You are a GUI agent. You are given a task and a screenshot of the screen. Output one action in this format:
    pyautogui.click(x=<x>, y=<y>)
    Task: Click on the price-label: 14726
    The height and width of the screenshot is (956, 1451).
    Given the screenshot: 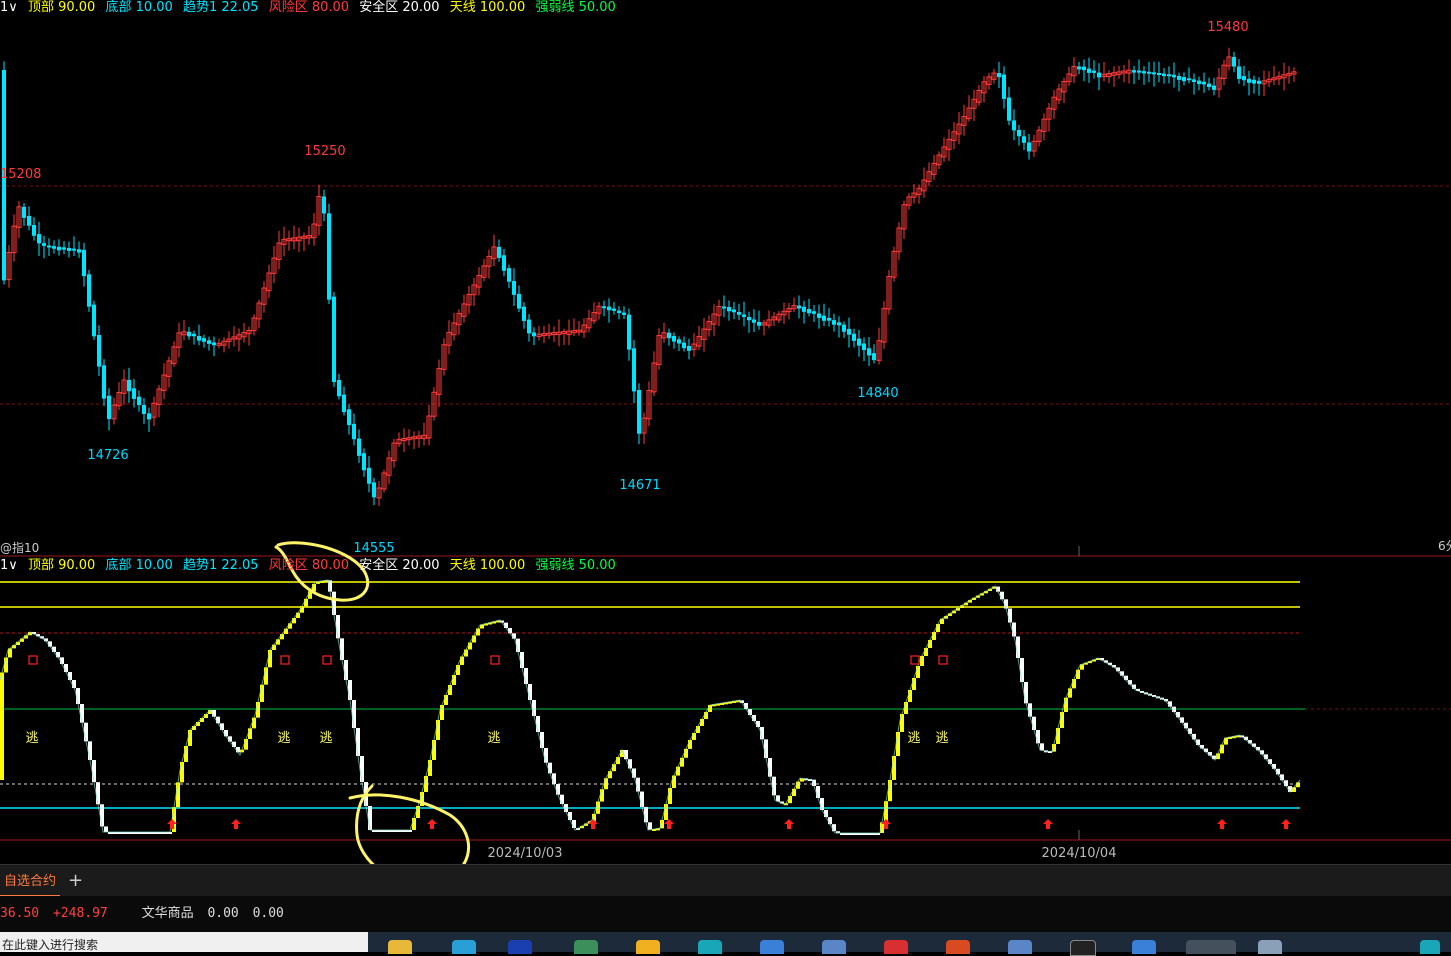 What is the action you would take?
    pyautogui.click(x=107, y=455)
    